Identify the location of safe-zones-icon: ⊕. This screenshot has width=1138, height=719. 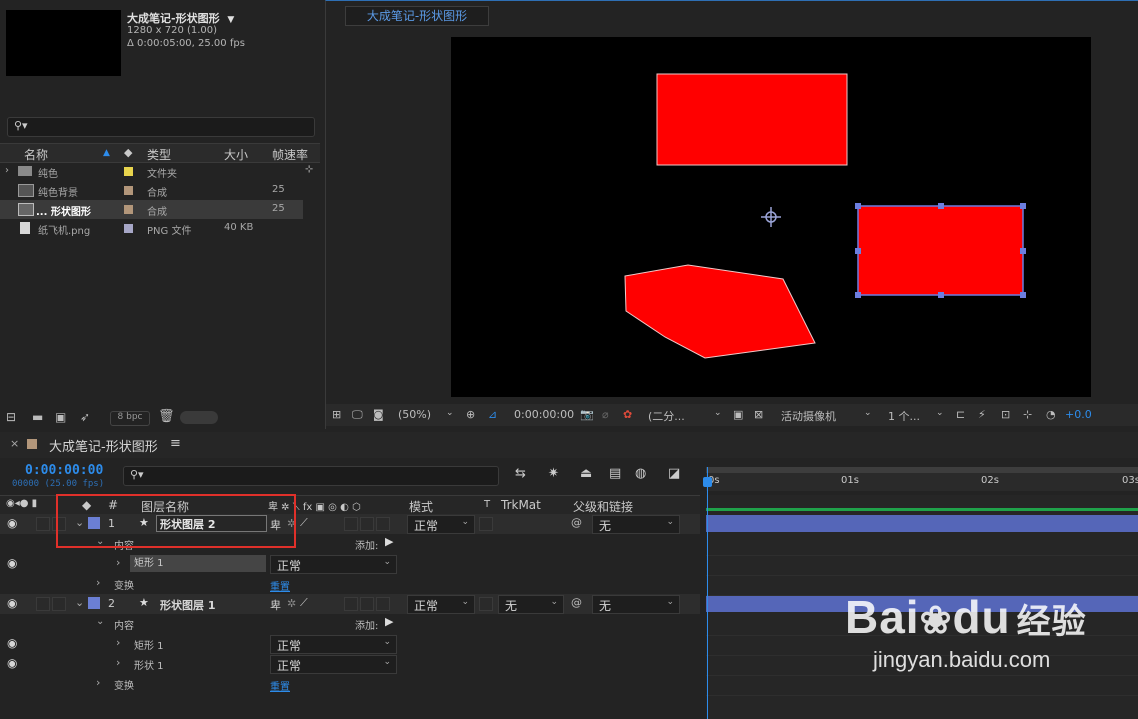
(470, 414).